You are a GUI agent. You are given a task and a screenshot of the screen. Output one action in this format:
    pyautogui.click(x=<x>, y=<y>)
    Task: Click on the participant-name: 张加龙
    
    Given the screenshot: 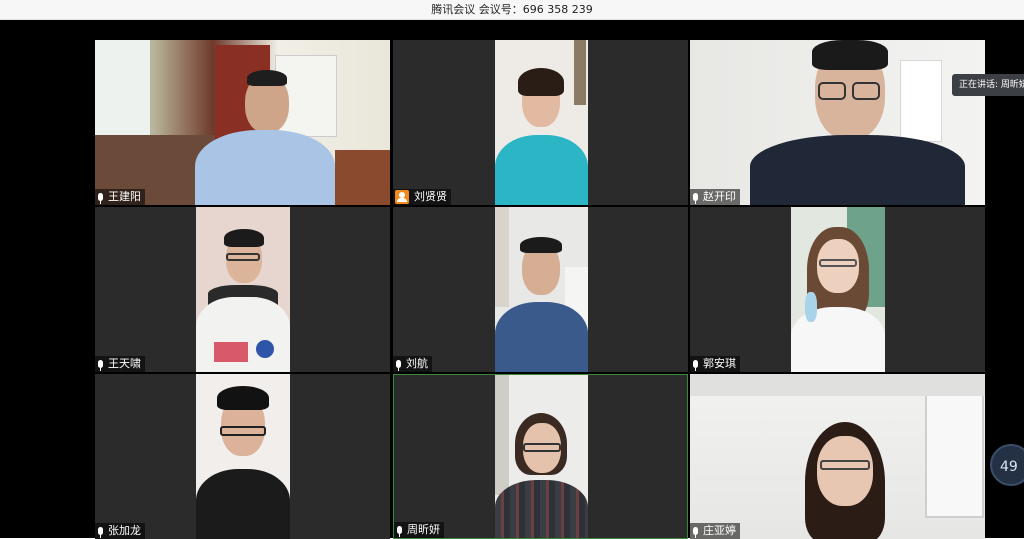 What is the action you would take?
    pyautogui.click(x=124, y=530)
    